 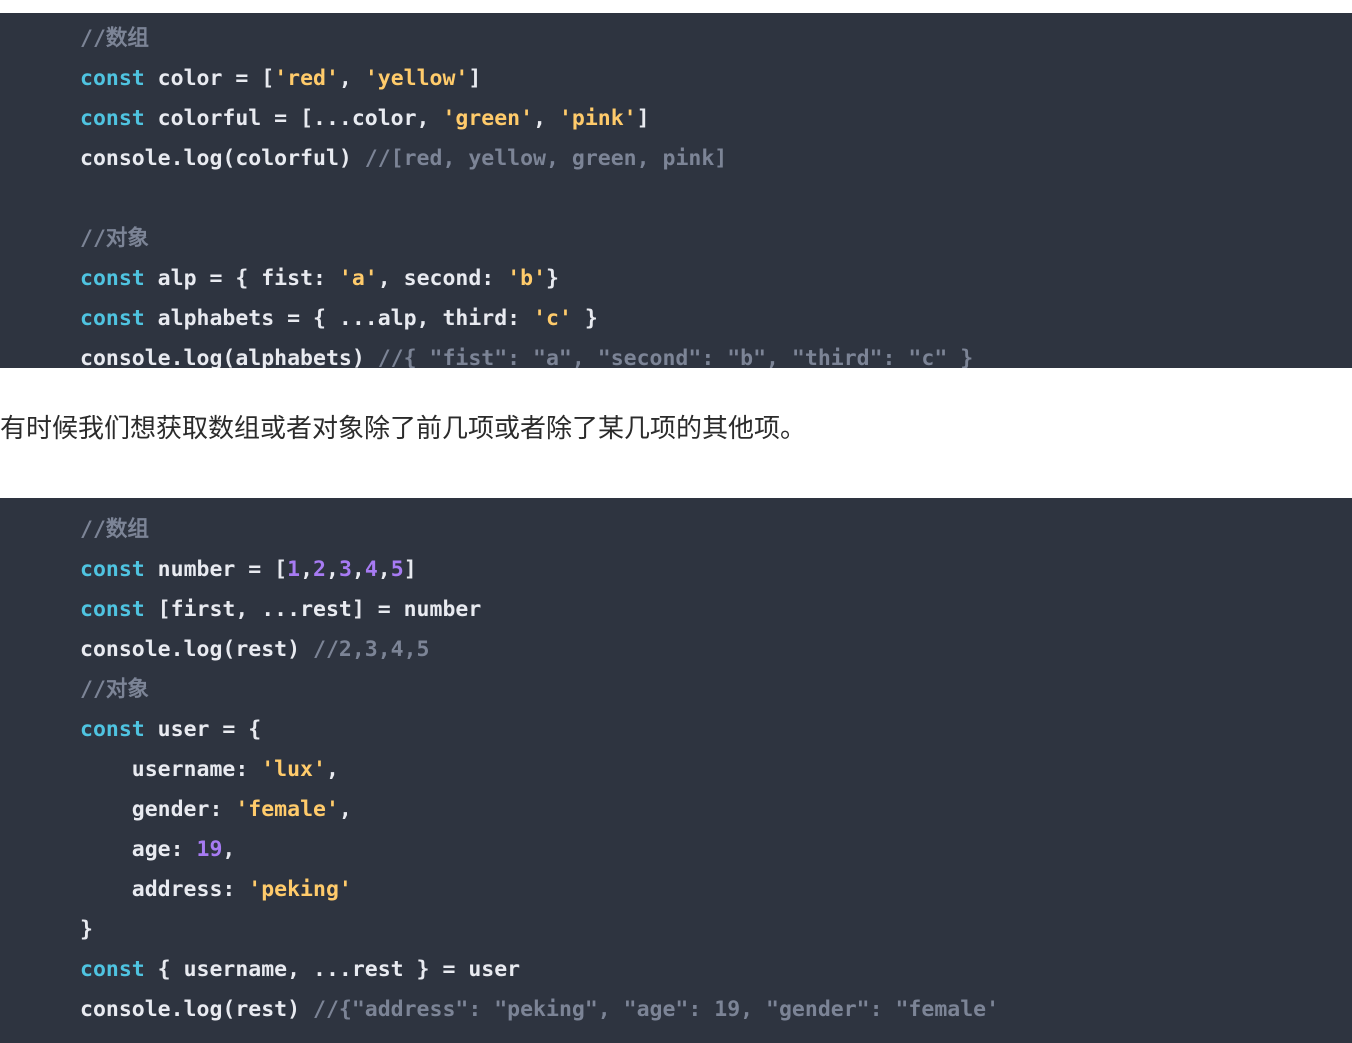 I want to click on code-token-str: 'green', so click(x=488, y=118).